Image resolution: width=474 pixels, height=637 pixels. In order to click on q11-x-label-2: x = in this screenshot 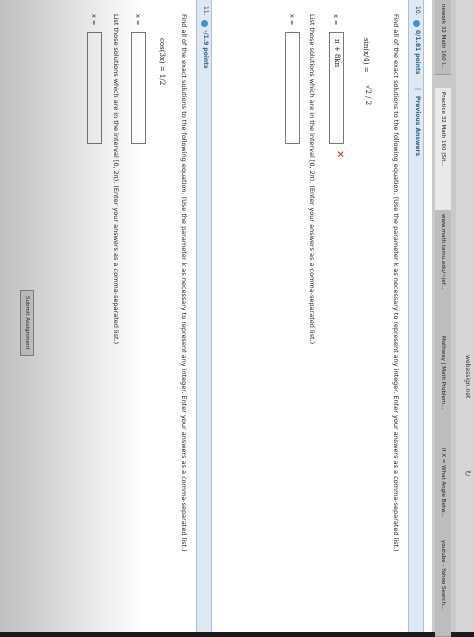, I will do `click(94, 20)`.